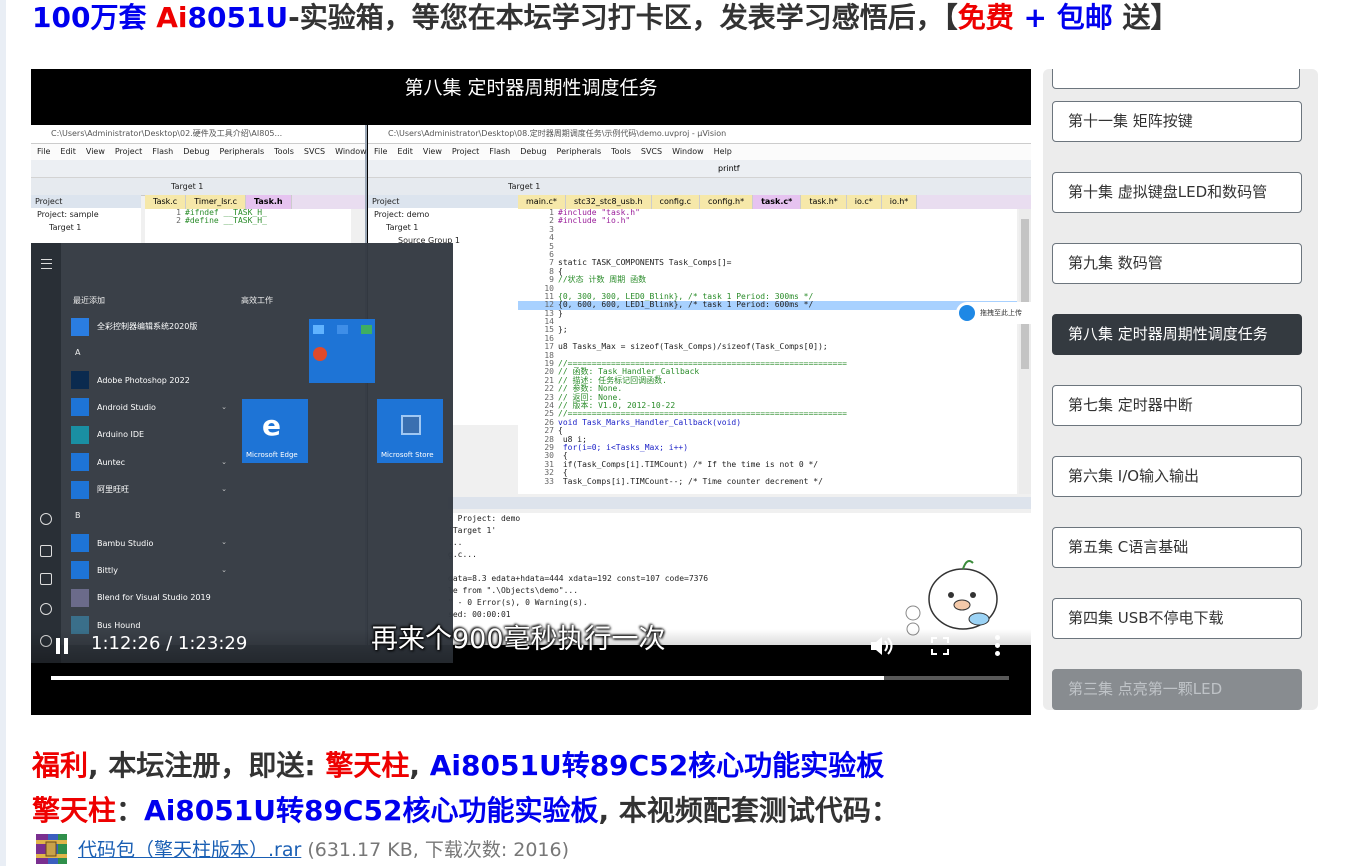 Image resolution: width=1355 pixels, height=866 pixels. I want to click on editor-tab: Task.h, so click(268, 202).